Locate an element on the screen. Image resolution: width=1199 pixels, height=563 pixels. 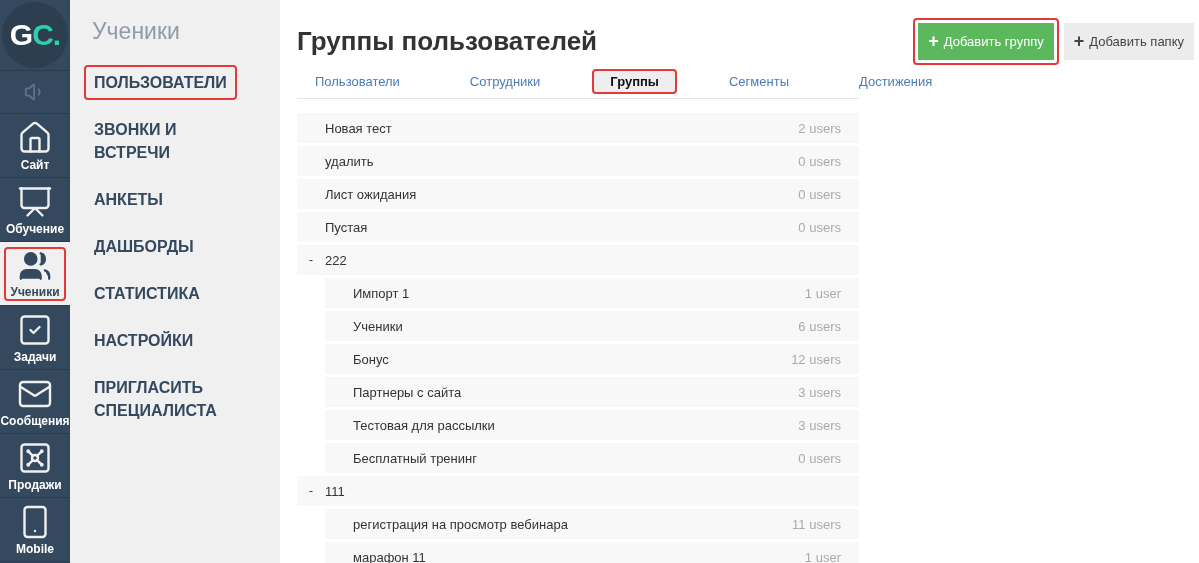
group-name: удалить is located at coordinates (350, 161).